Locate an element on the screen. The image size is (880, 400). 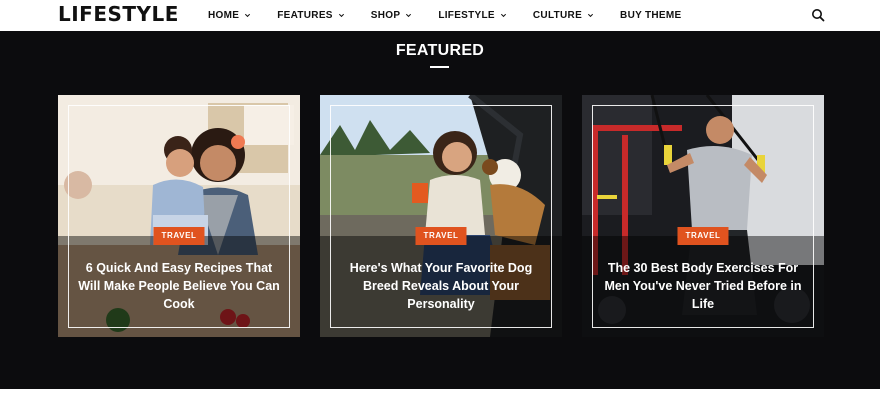
nav-item-lifestyle: LIFESTYLE is located at coordinates (472, 15).